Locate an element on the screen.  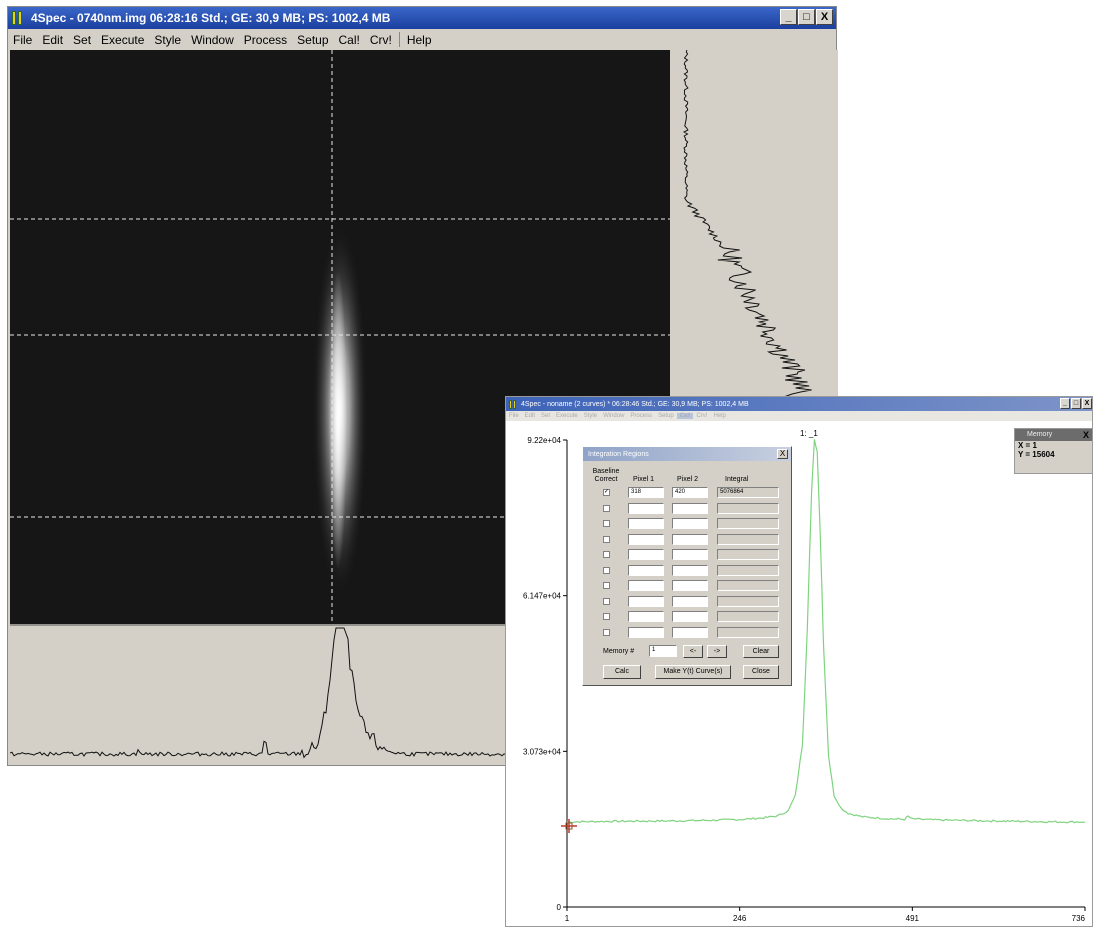
plot-close-button: X is located at coordinates (1087, 403).